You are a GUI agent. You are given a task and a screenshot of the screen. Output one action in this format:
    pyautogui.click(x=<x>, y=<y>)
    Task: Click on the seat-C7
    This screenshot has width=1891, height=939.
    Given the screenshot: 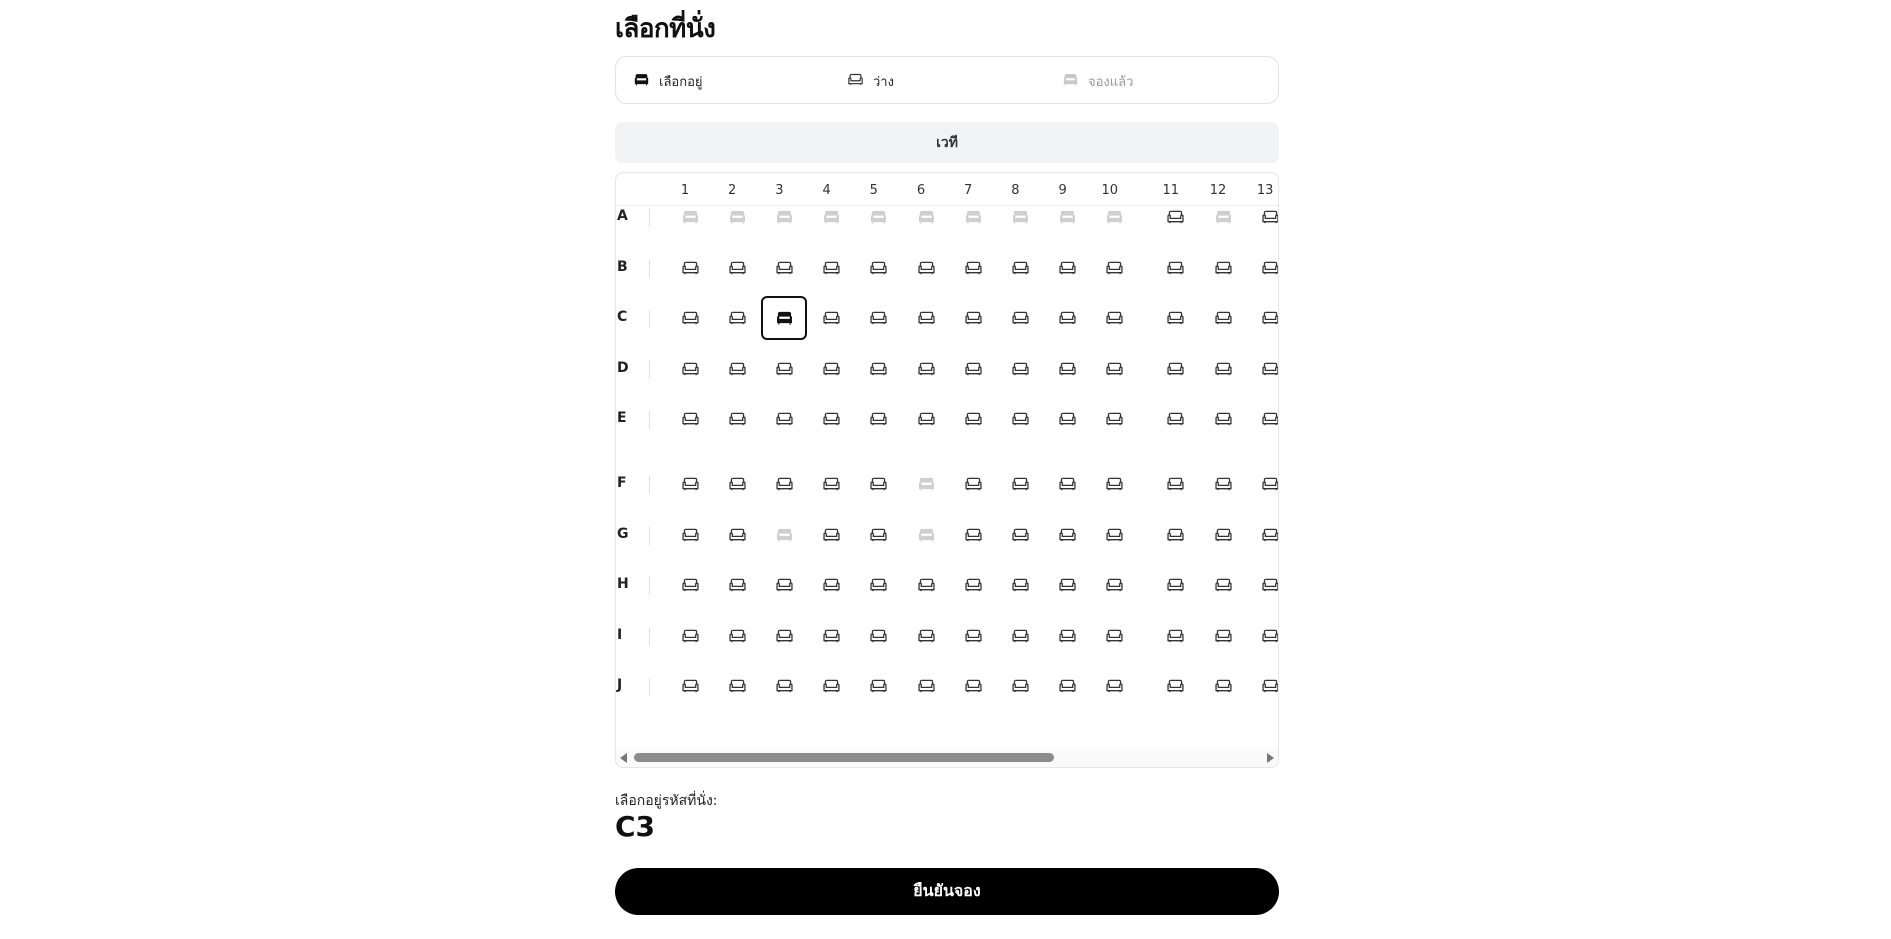 What is the action you would take?
    pyautogui.click(x=973, y=318)
    